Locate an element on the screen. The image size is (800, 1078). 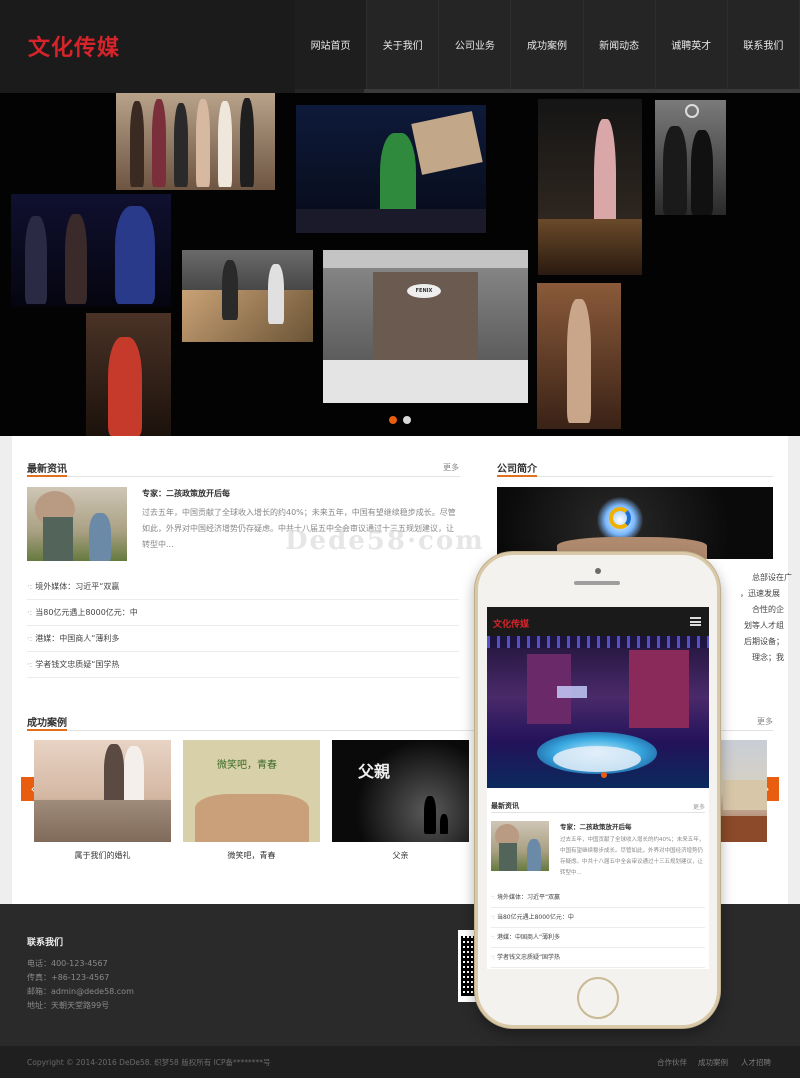
mobile-news-item-title: 学者钱文忠质疑“国学热 is located at coordinates (528, 957).